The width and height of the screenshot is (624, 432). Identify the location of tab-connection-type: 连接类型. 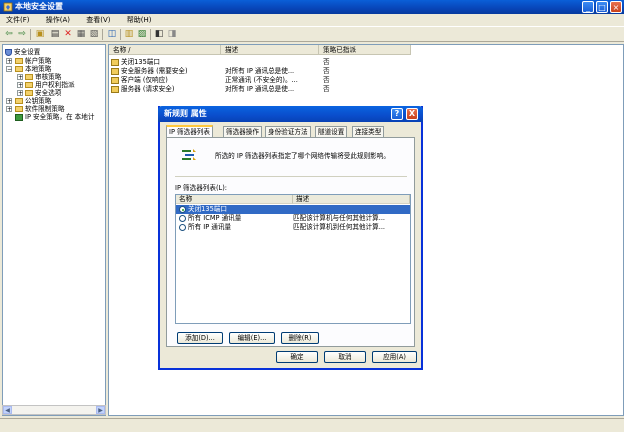
(368, 131).